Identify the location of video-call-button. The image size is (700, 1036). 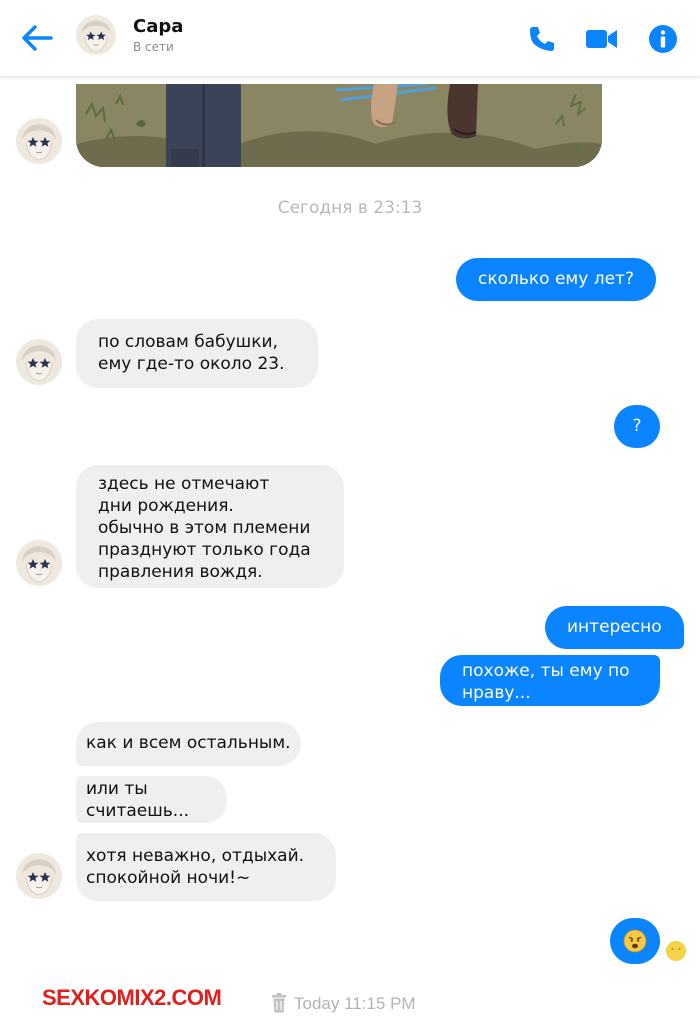
(602, 39).